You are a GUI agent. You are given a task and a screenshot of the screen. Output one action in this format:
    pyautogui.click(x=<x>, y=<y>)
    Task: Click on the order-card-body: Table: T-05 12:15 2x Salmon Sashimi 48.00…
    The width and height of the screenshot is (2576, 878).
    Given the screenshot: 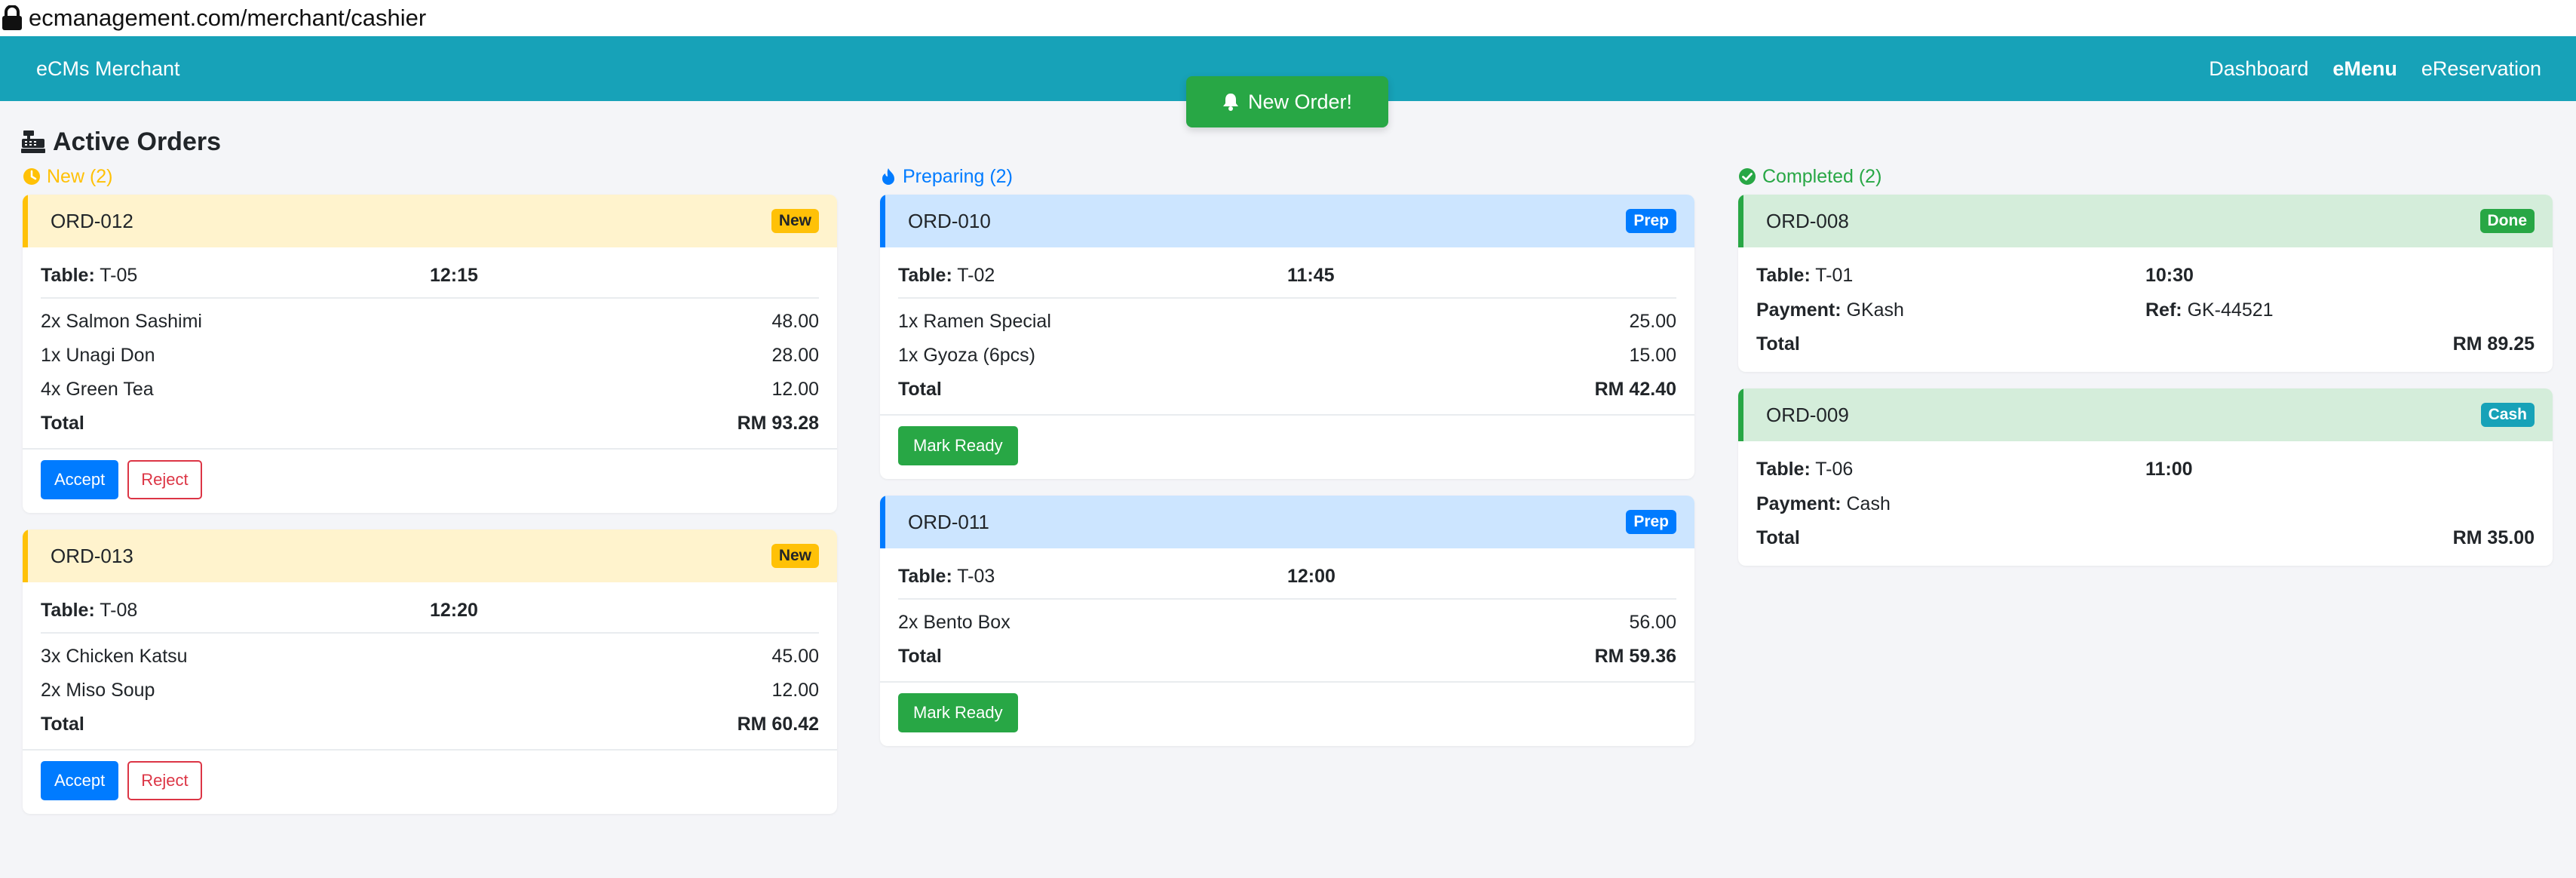 What is the action you would take?
    pyautogui.click(x=430, y=385)
    